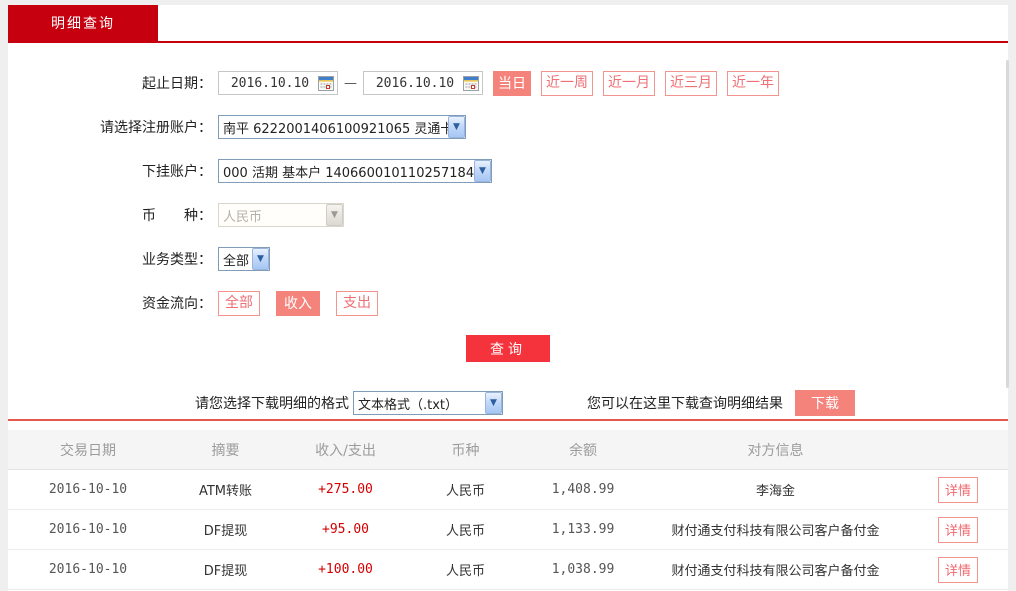  What do you see at coordinates (335, 129) in the screenshot?
I see `register-account-value: 南平 6222001406100921065 灵通卡` at bounding box center [335, 129].